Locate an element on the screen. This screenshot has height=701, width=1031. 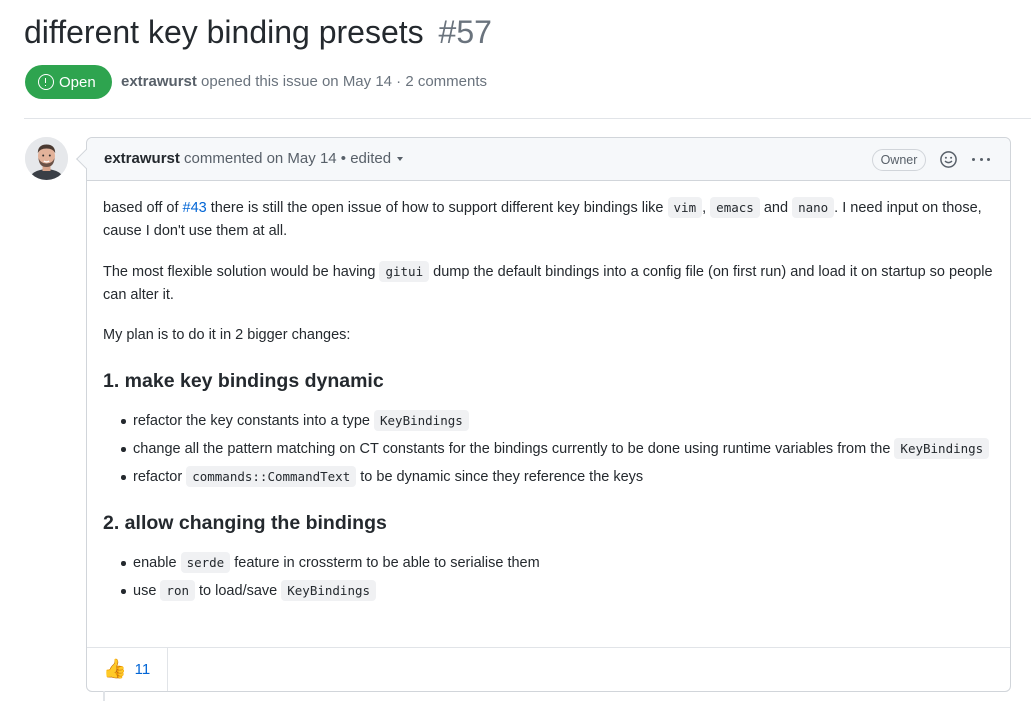
text: refactor is located at coordinates (160, 477).